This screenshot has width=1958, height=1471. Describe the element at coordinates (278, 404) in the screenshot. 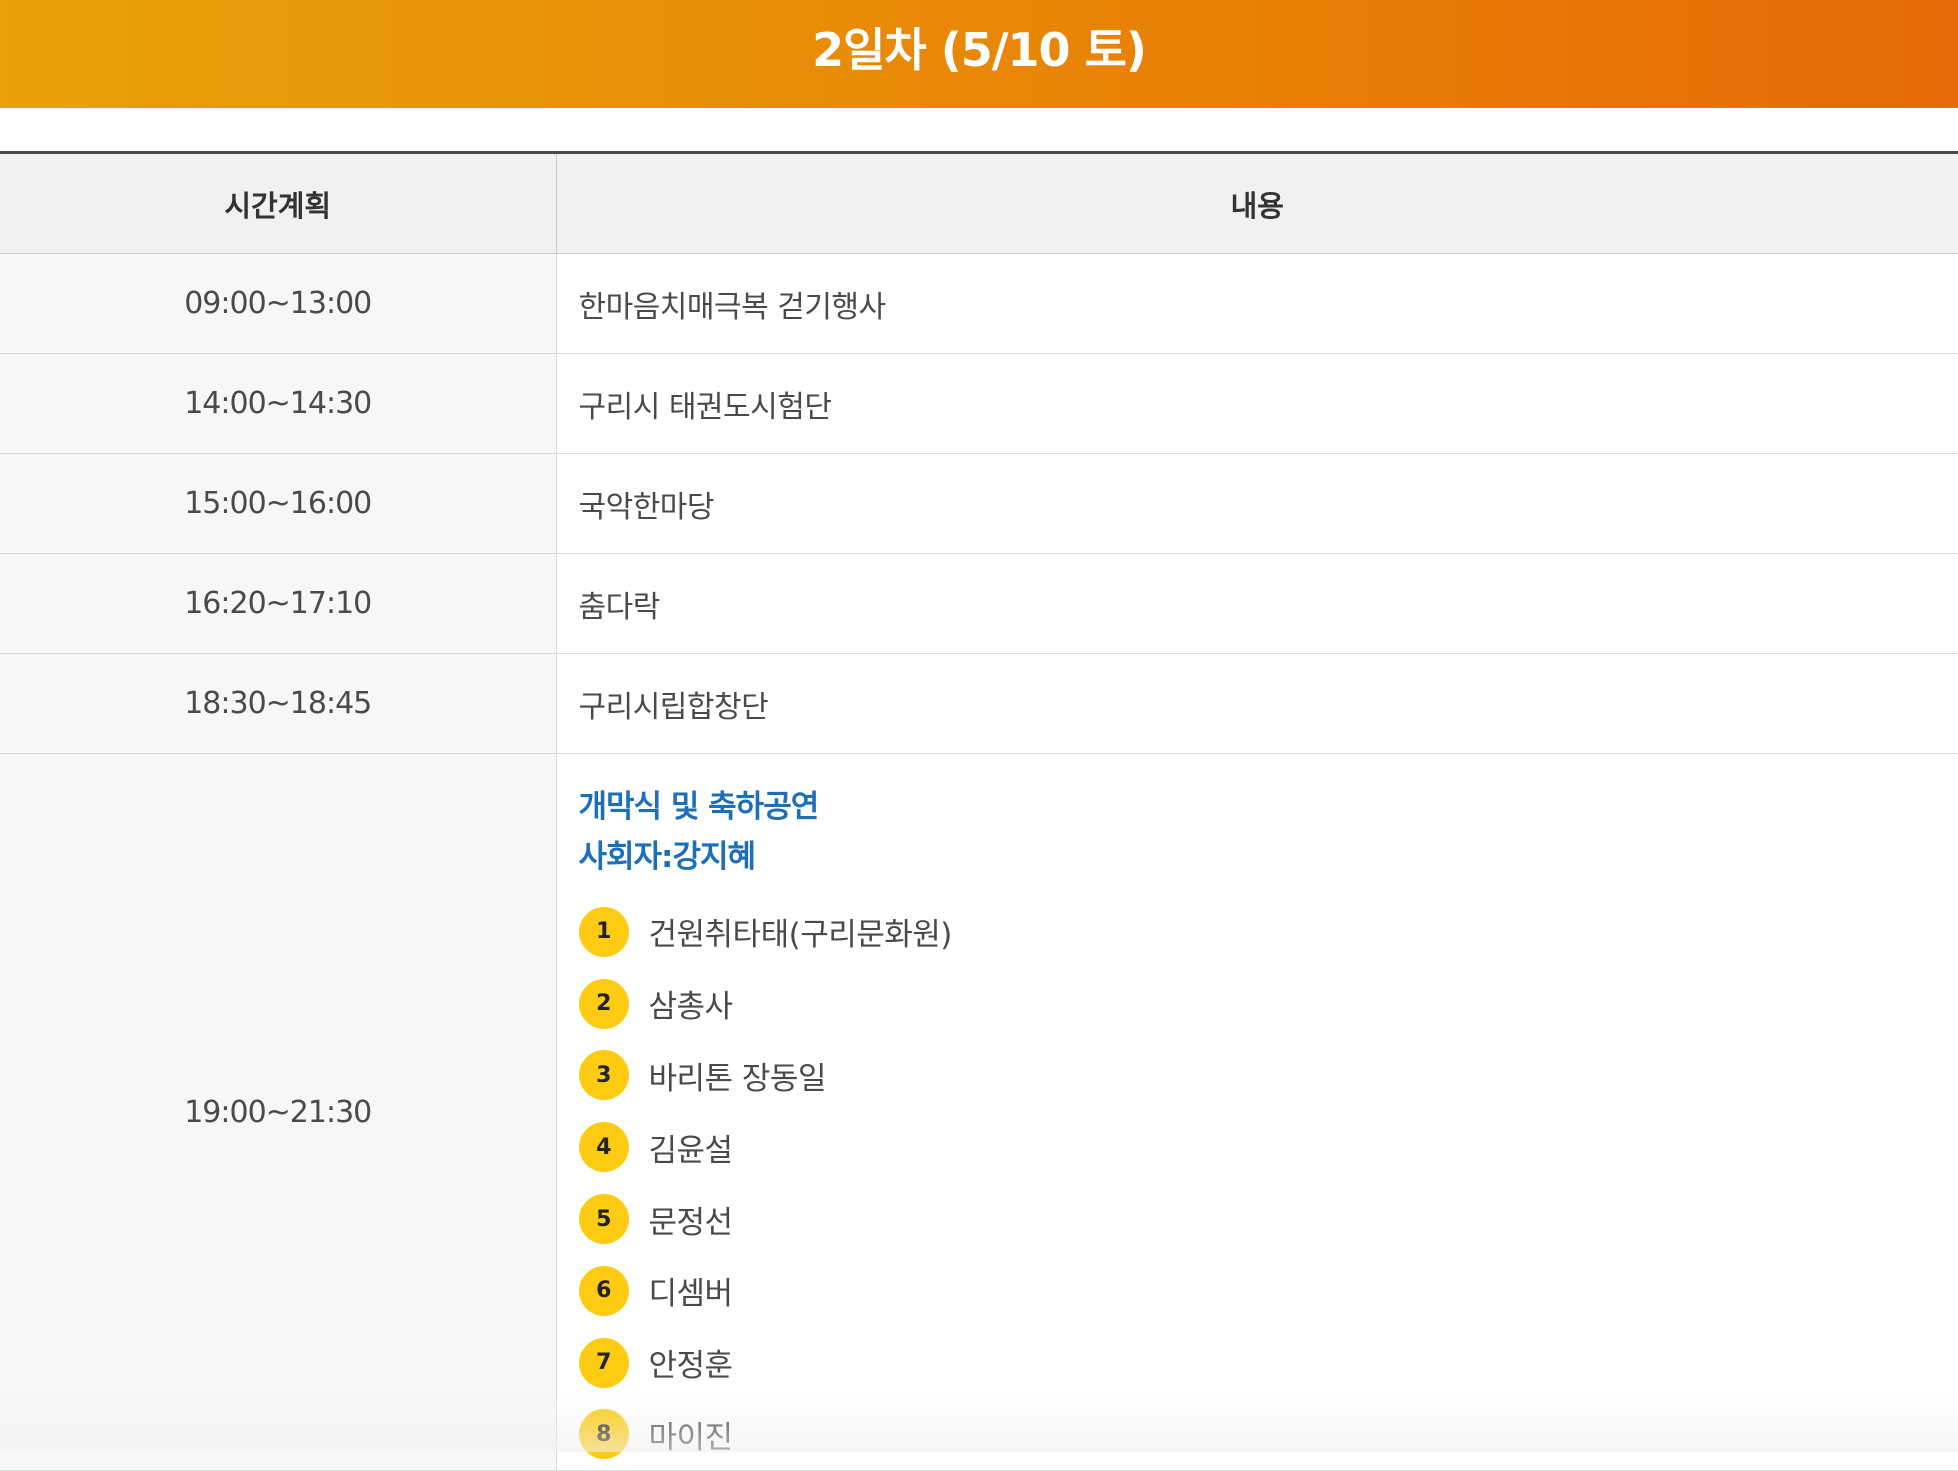

I see `row-time: 14:00~14:30` at that location.